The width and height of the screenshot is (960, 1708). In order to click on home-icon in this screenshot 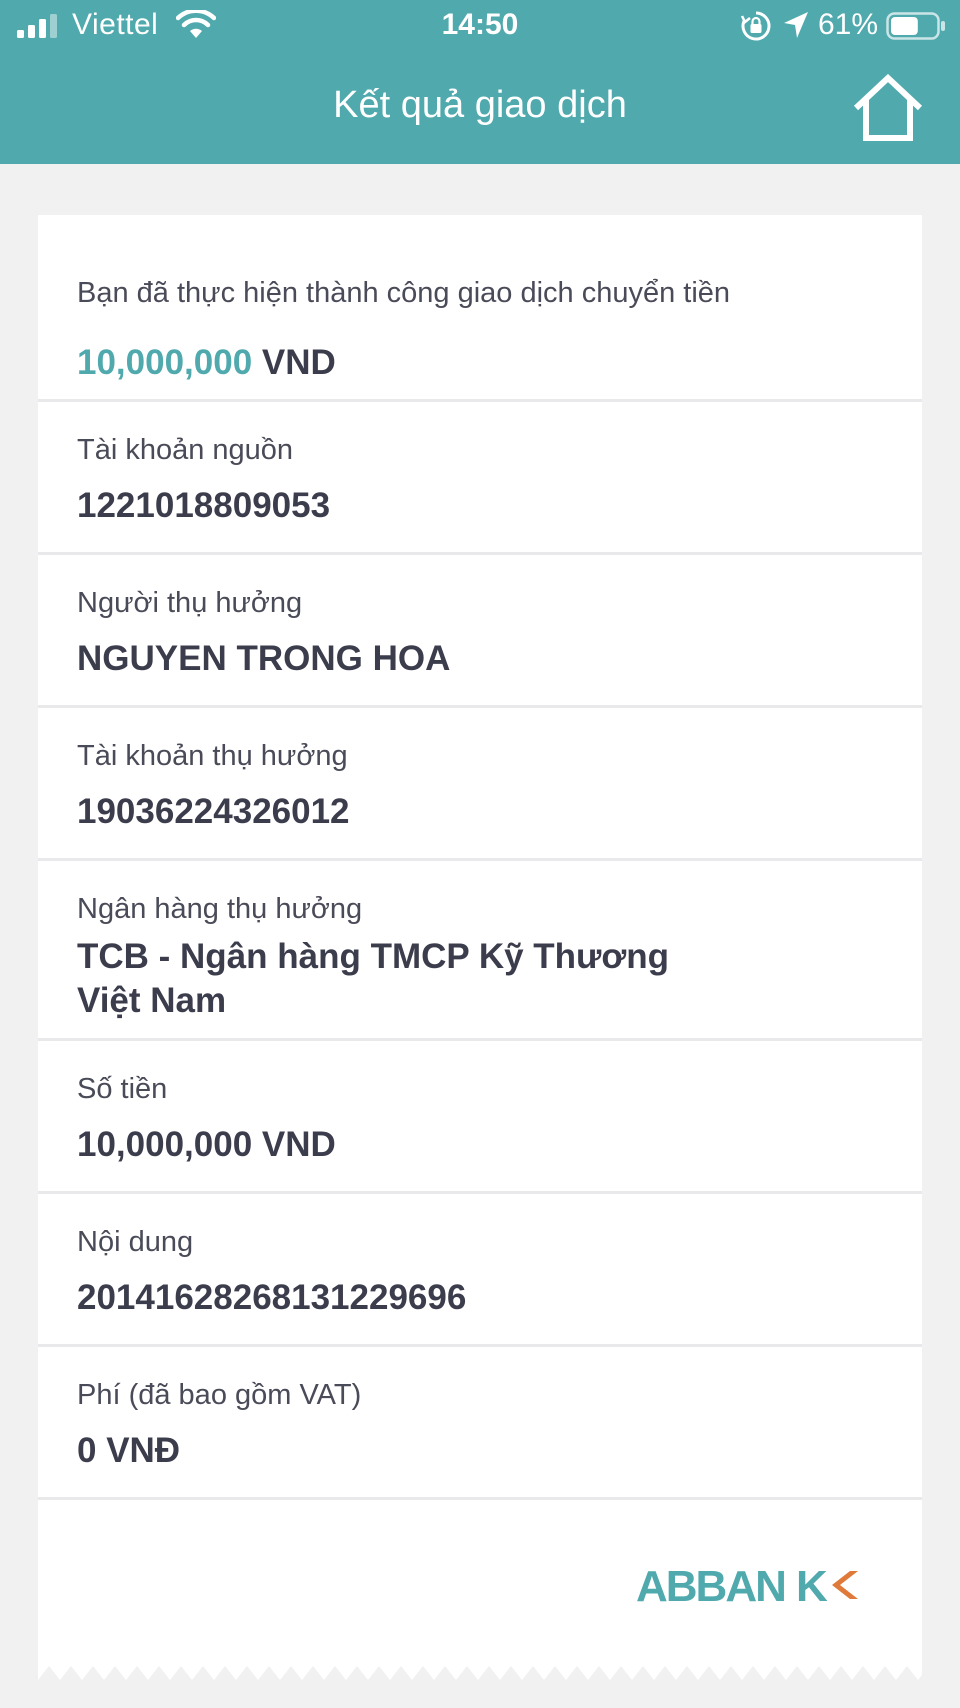, I will do `click(888, 108)`.